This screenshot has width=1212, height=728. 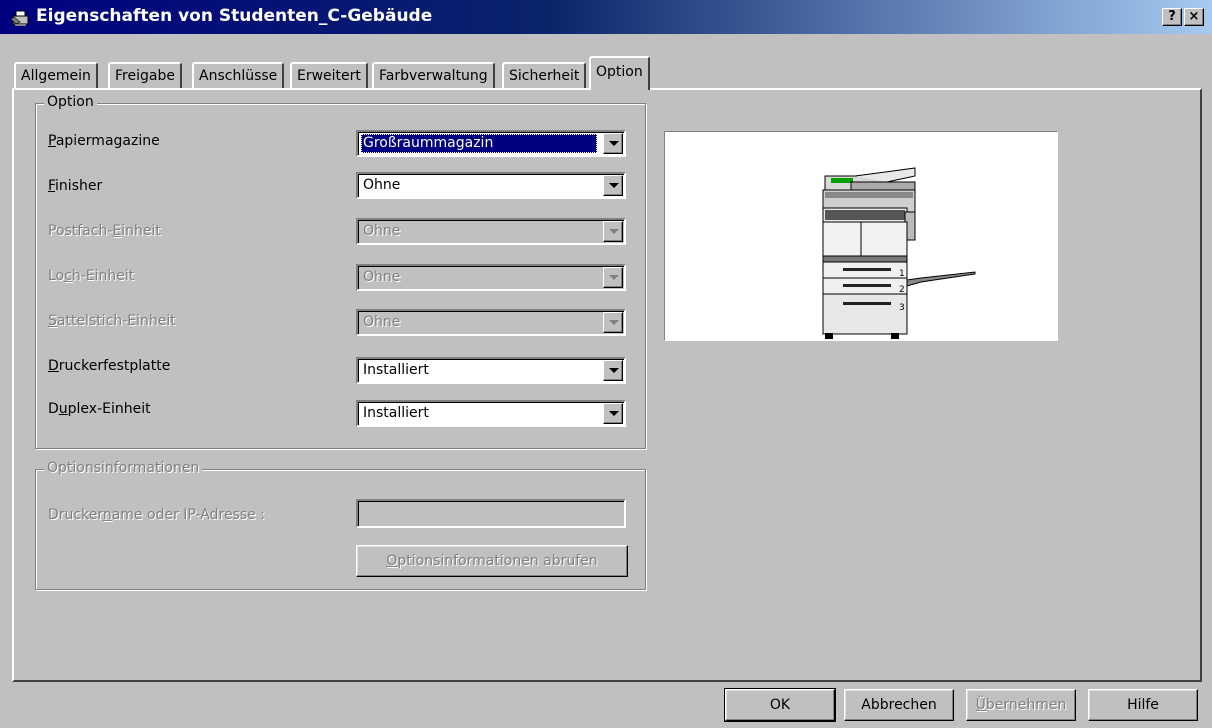 I want to click on tab-anschluesse: Anschlüsse, so click(x=238, y=76).